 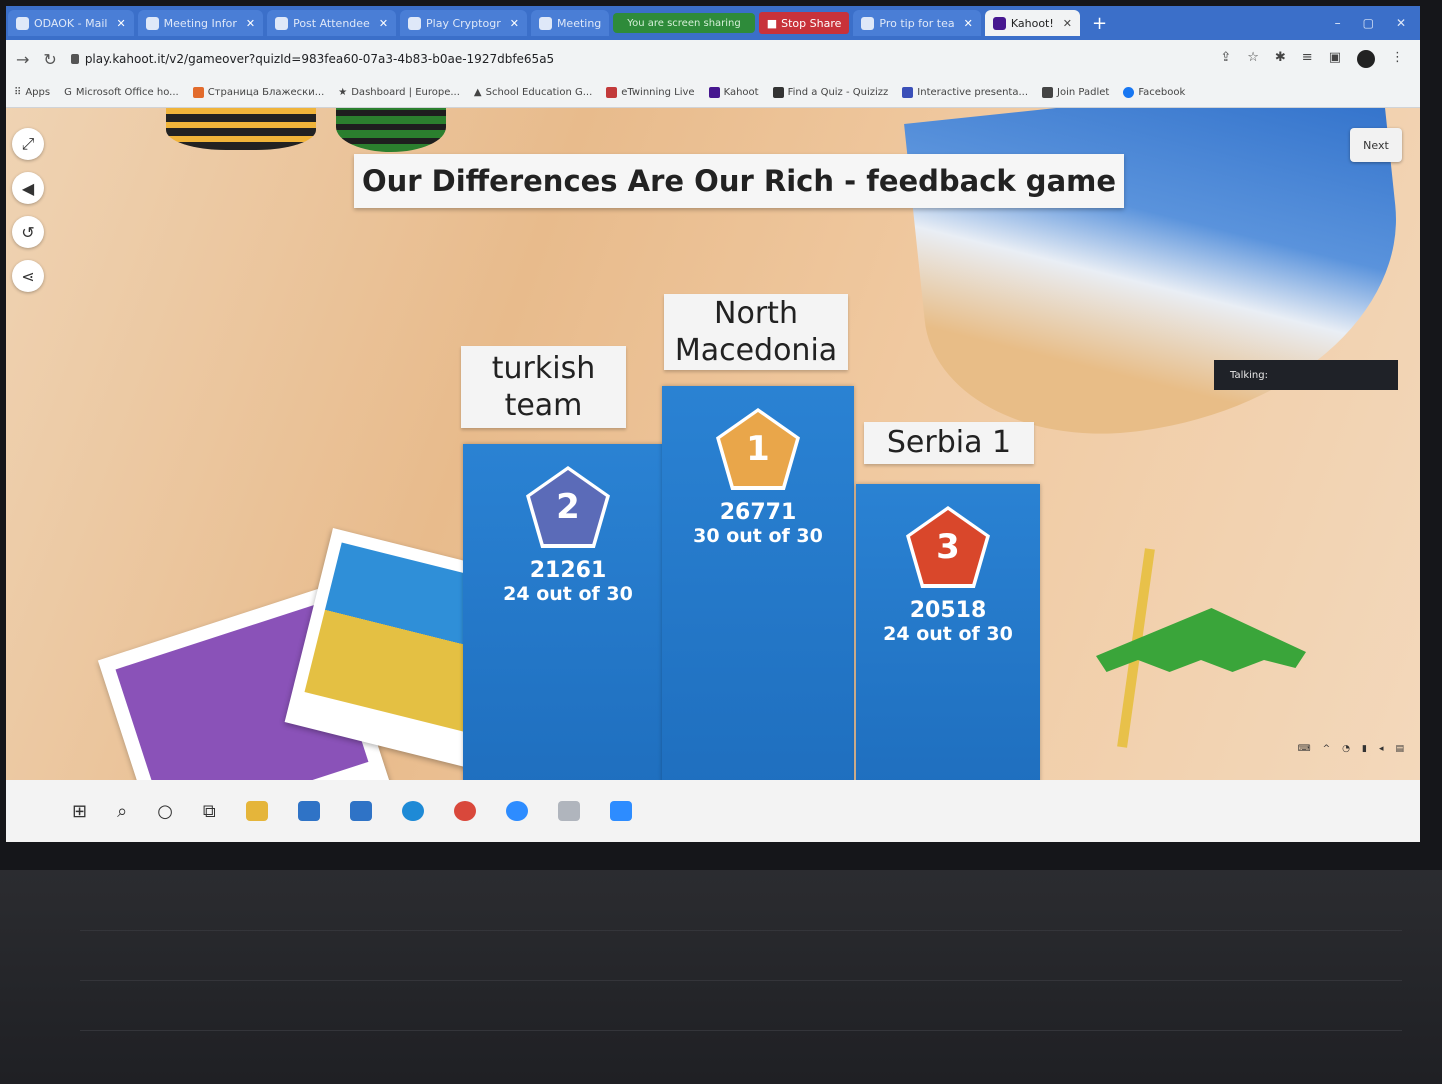 I want to click on tab-post-attendee: Post Attendee ✕, so click(x=332, y=23).